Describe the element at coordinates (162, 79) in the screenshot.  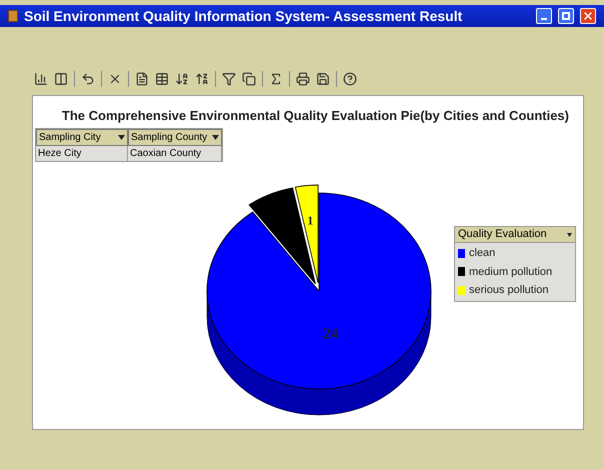
I see `table-icon` at that location.